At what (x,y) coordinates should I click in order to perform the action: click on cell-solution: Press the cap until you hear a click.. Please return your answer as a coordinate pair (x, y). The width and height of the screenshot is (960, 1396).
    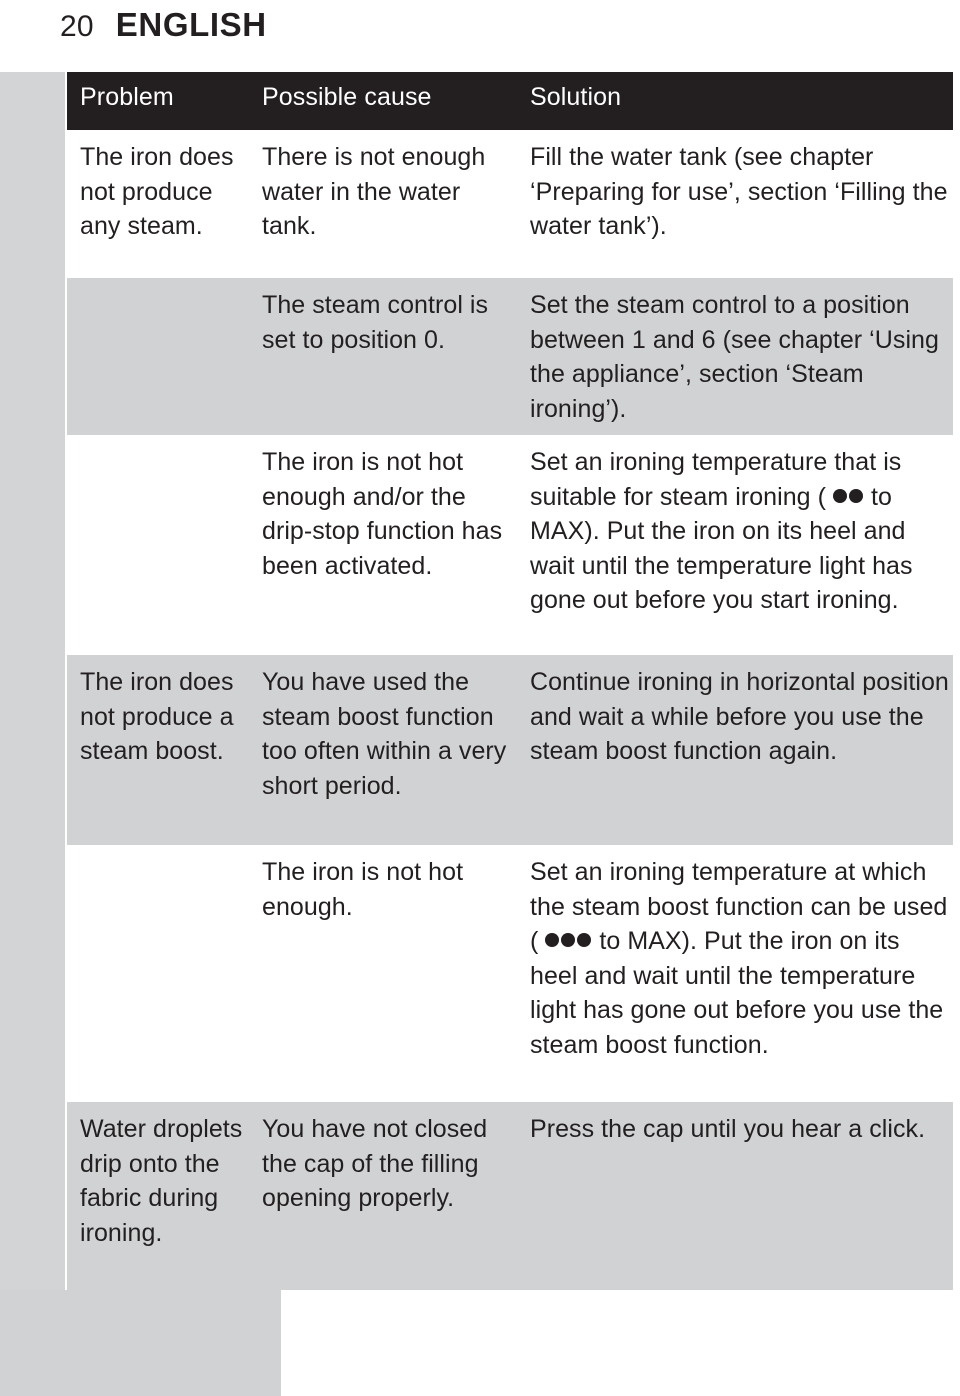
    Looking at the image, I should click on (728, 1129).